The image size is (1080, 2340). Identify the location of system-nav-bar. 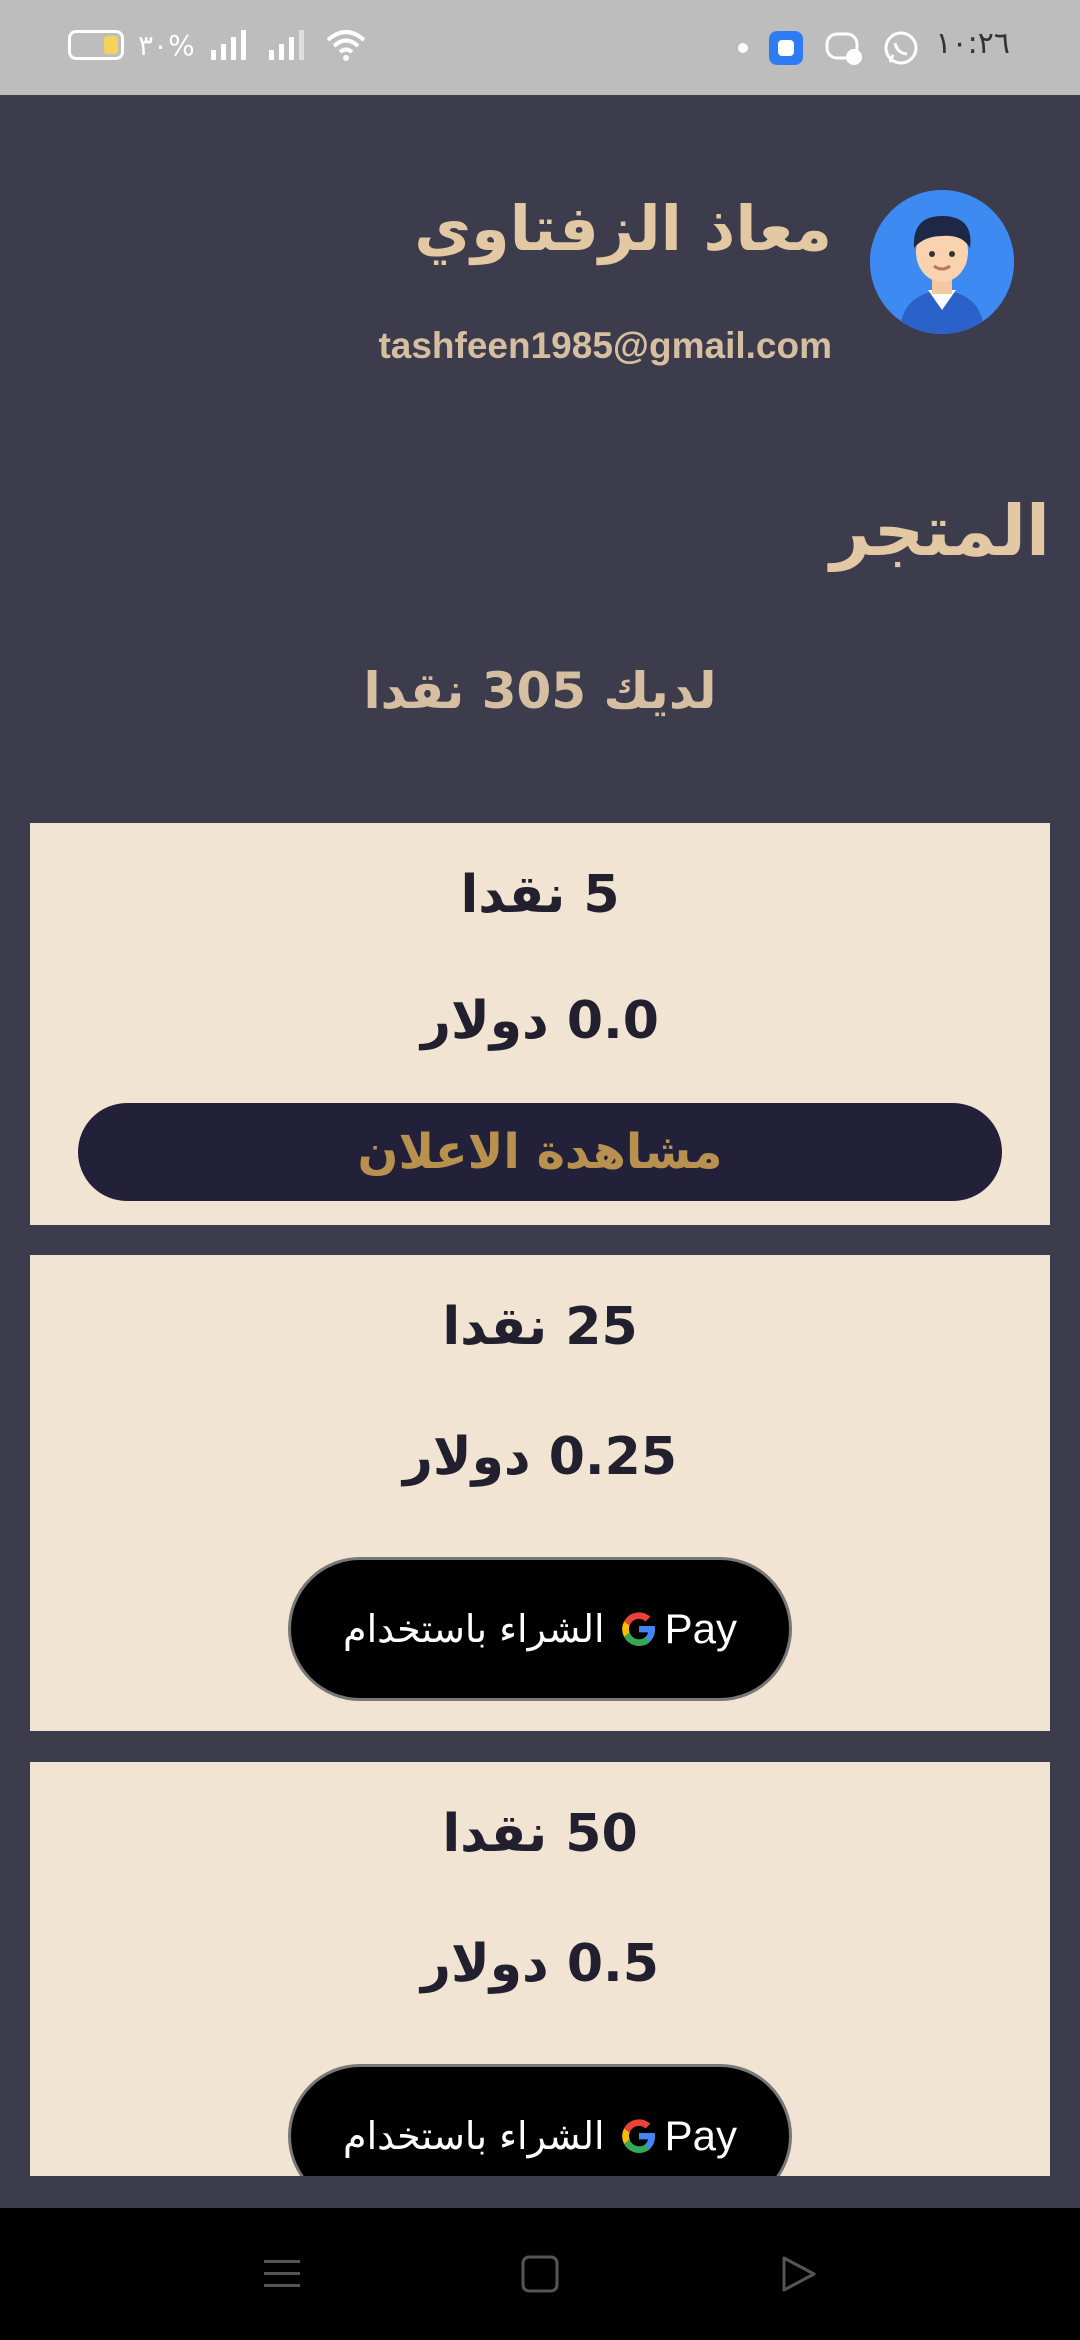
(540, 2274).